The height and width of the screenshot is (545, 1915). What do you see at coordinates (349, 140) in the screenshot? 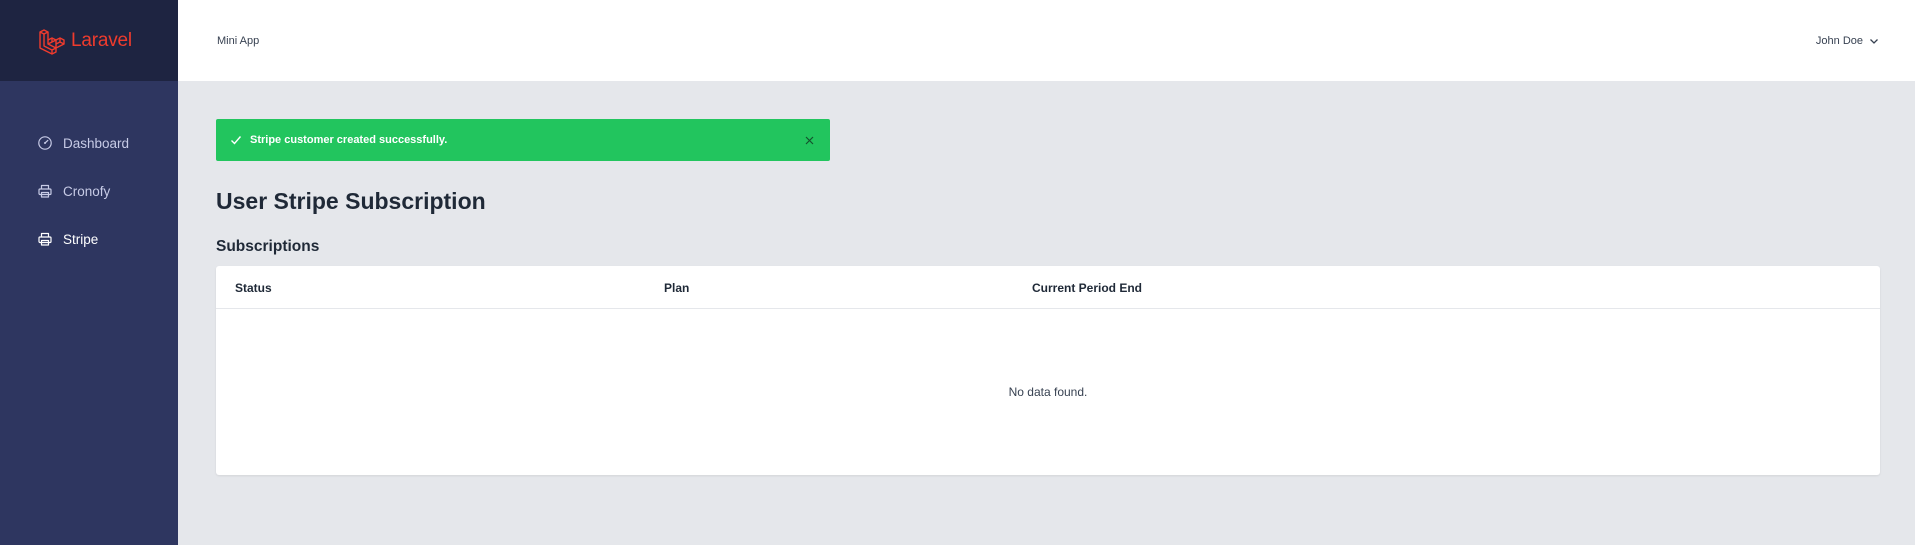
I see `alert-message: Stripe customer created successfully.` at bounding box center [349, 140].